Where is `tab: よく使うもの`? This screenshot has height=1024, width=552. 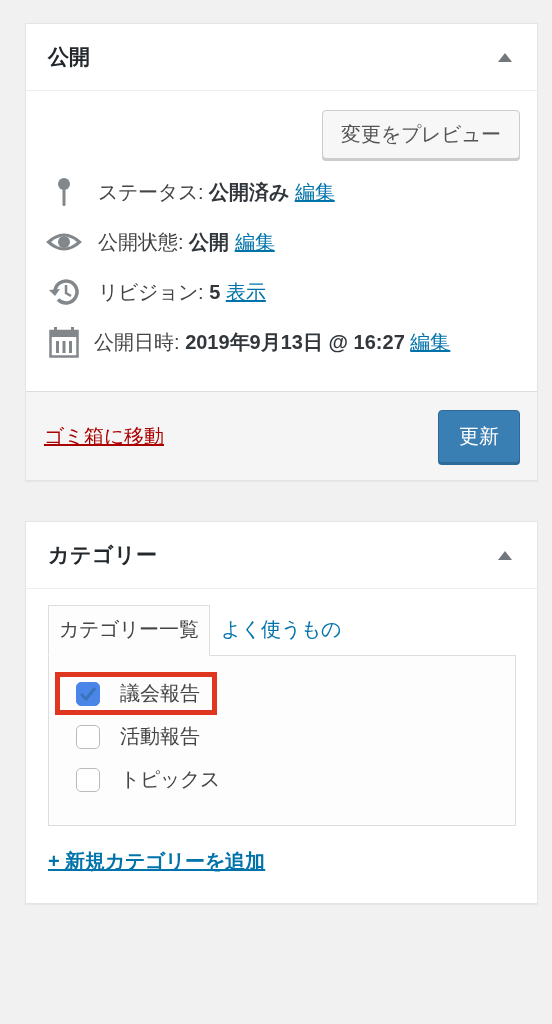 tab: よく使うもの is located at coordinates (281, 630).